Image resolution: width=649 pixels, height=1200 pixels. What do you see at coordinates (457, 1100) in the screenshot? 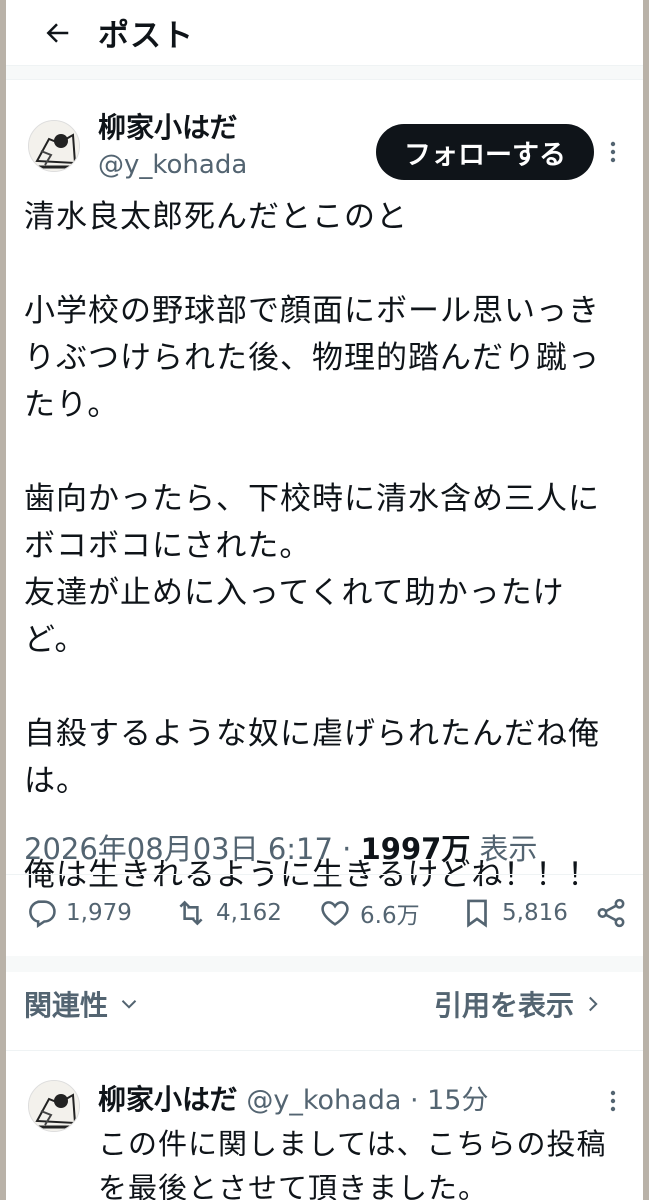
I see `reply-time: 15分` at bounding box center [457, 1100].